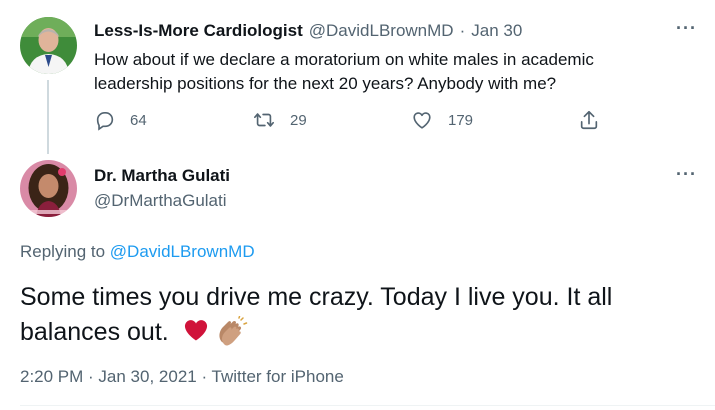  Describe the element at coordinates (381, 31) in the screenshot. I see `parent-handle: @DavidLBrownMD` at that location.